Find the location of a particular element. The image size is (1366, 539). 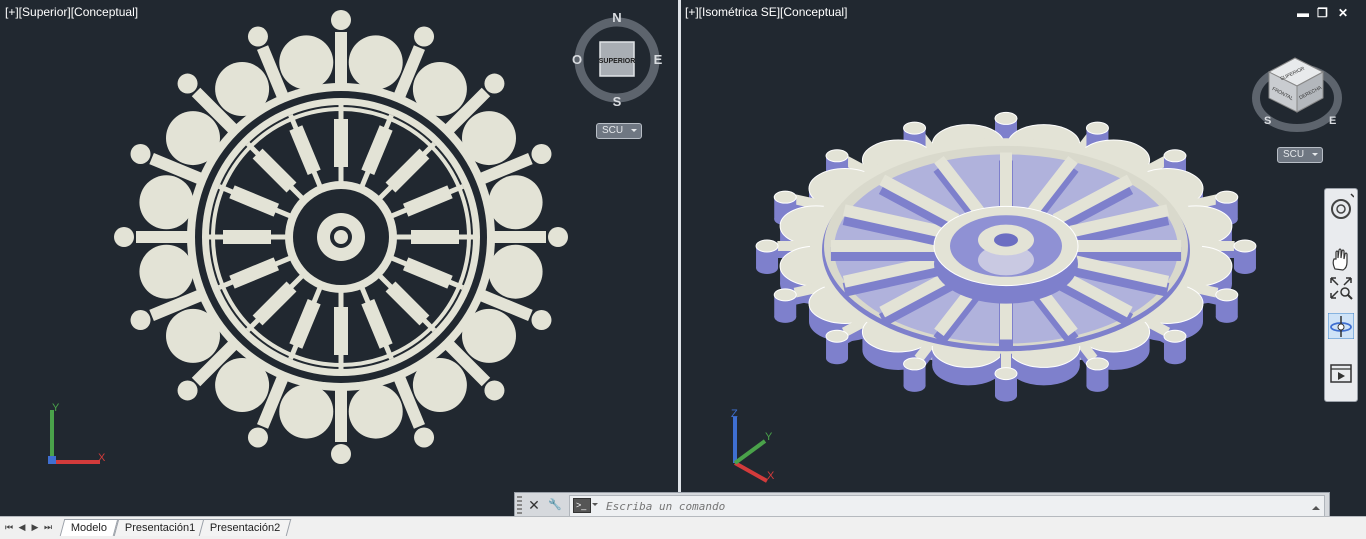

drag-handle is located at coordinates (519, 505).